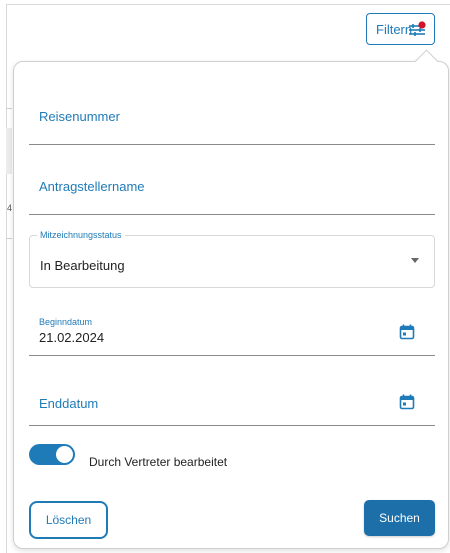  What do you see at coordinates (10, 208) in the screenshot?
I see `background-partial-text: 4` at bounding box center [10, 208].